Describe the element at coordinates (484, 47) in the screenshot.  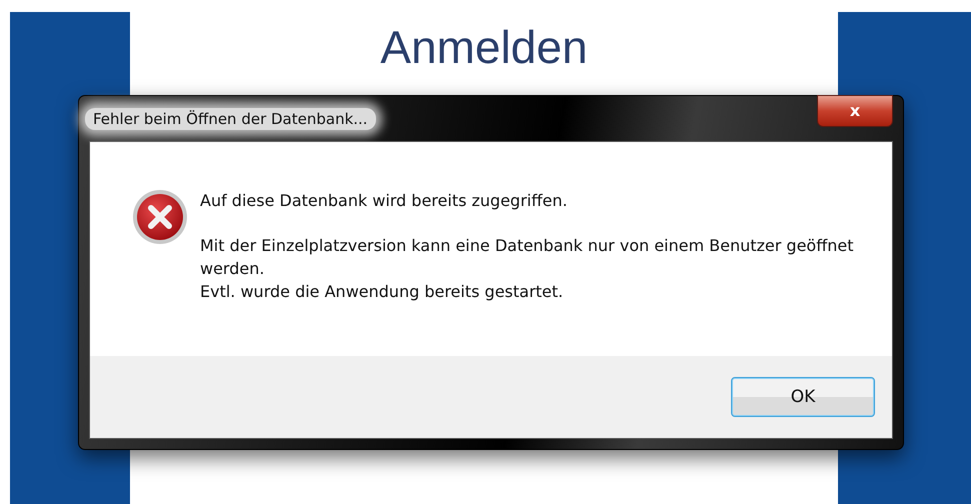
I see `page-heading: Anmelden` at that location.